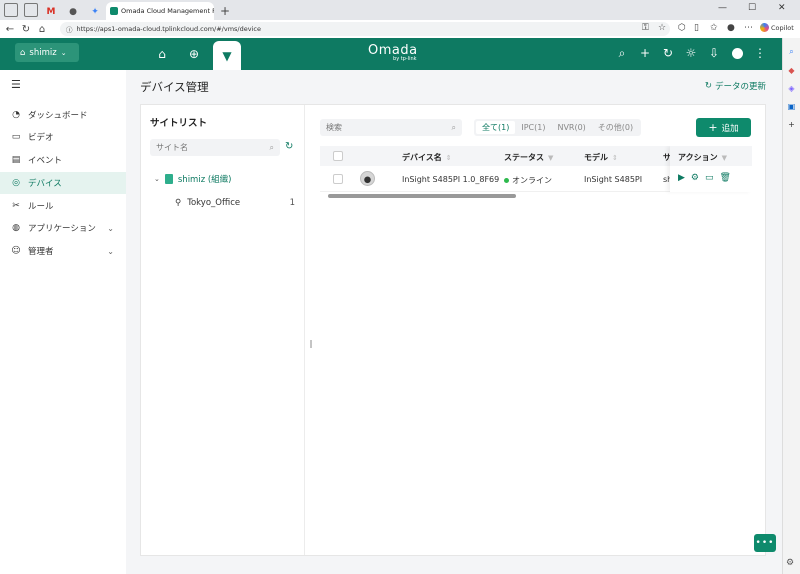  What do you see at coordinates (114, 11) in the screenshot?
I see `omada-favicon-icon` at bounding box center [114, 11].